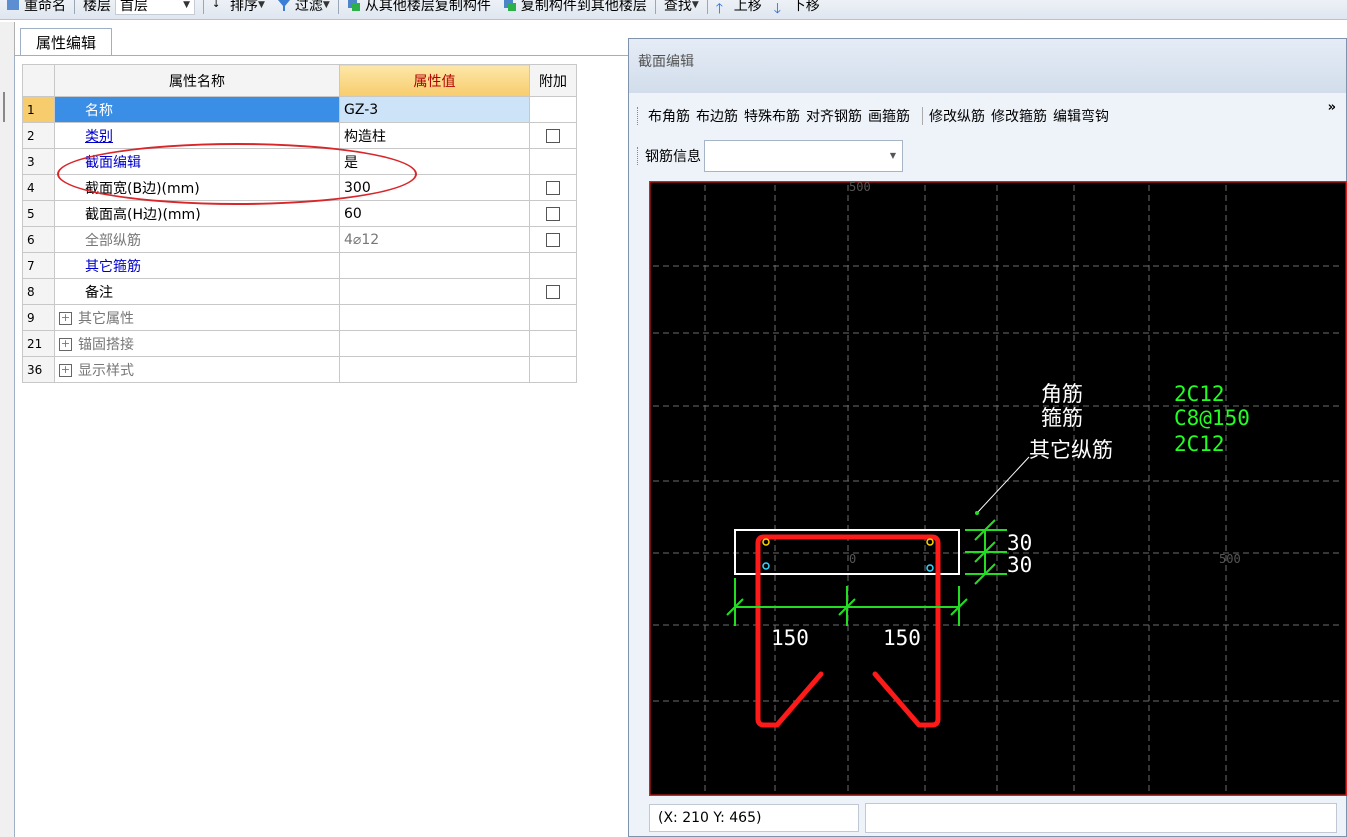 This screenshot has height=837, width=1347. What do you see at coordinates (36, 7) in the screenshot?
I see `rename-button: 重命名` at bounding box center [36, 7].